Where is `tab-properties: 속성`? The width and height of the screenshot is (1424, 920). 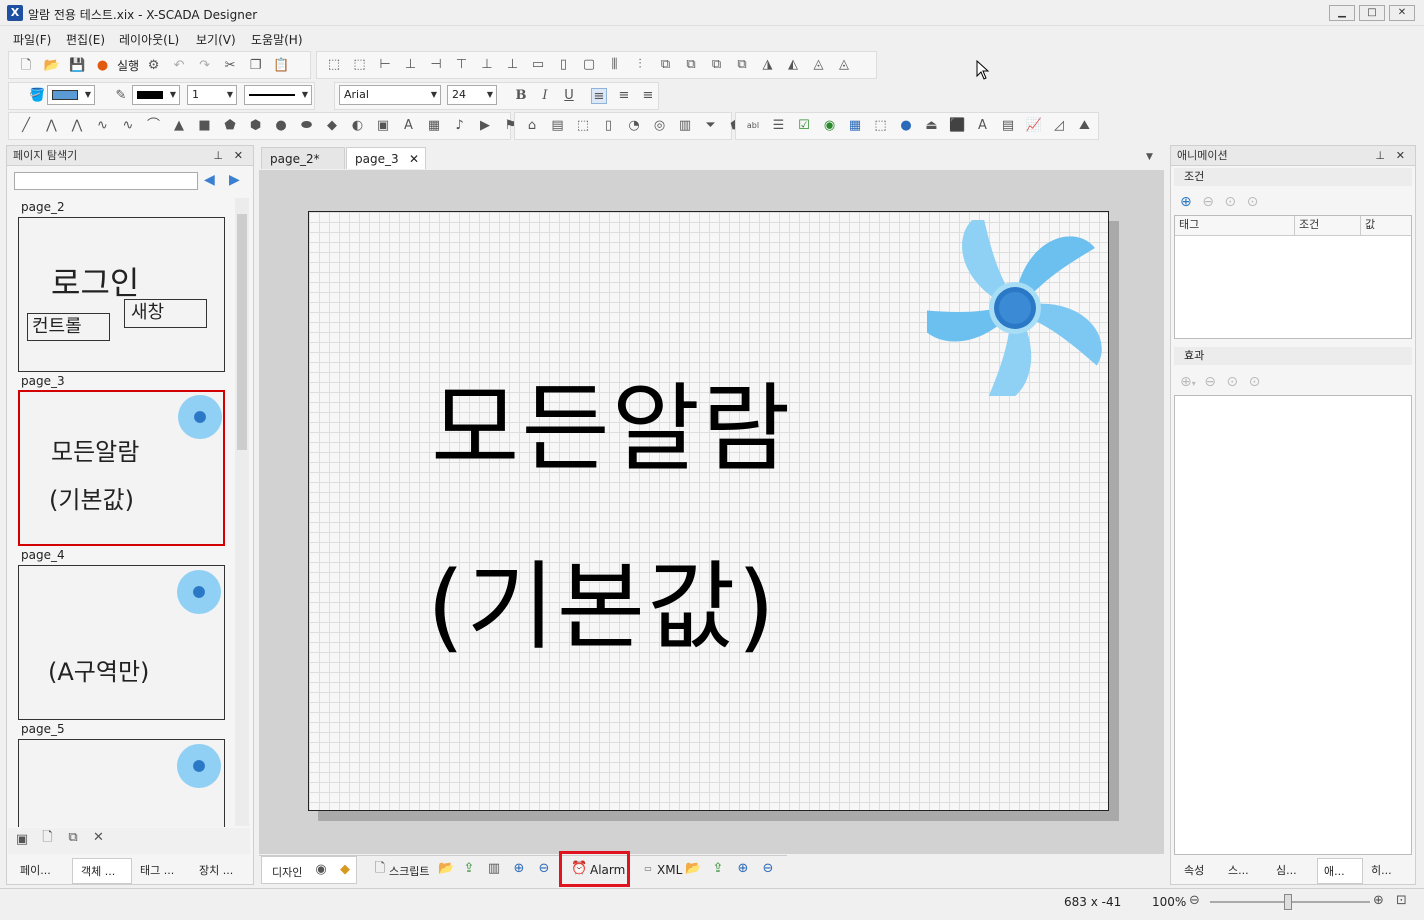 tab-properties: 속성 is located at coordinates (1199, 871).